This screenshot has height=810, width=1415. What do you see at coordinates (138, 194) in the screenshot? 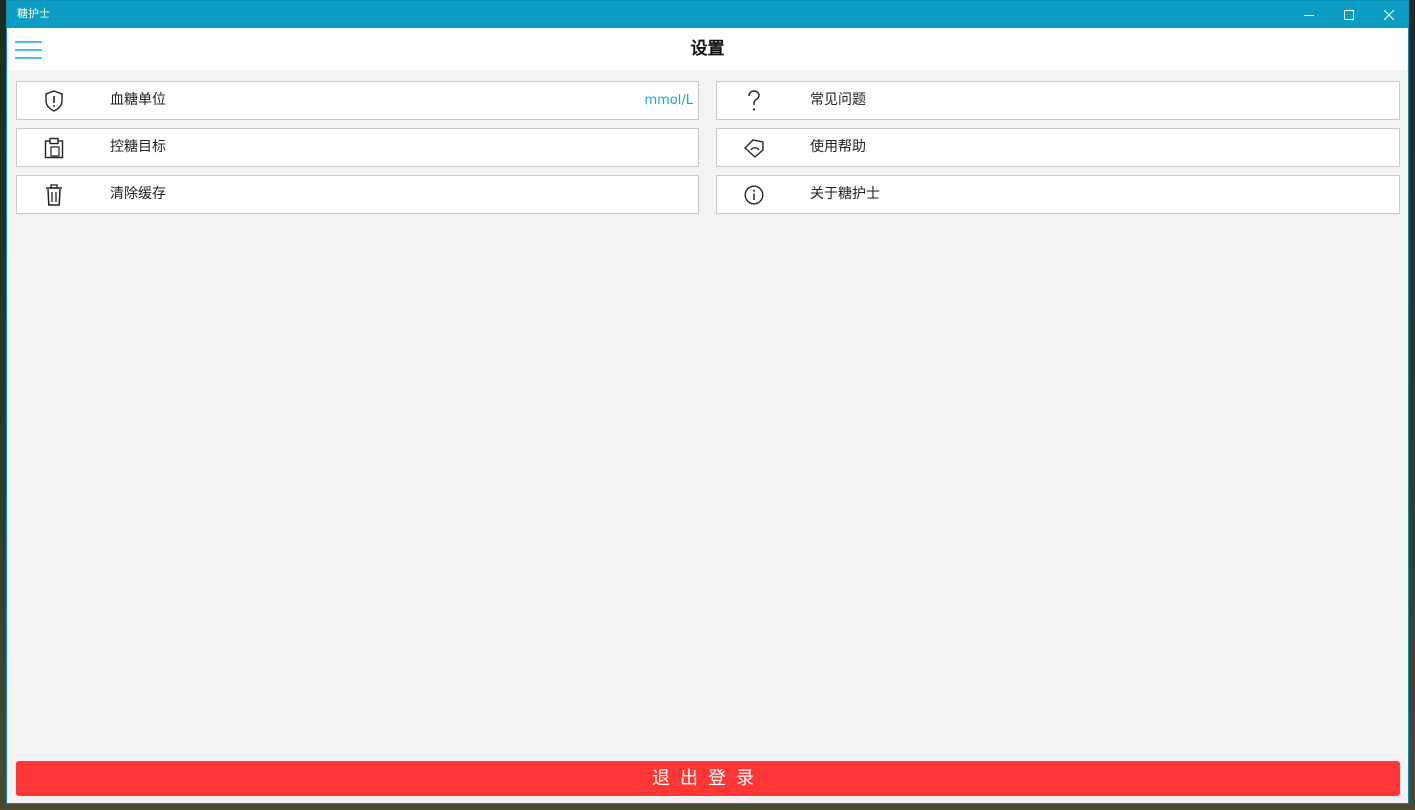
I see `setting-label: 清除缓存` at bounding box center [138, 194].